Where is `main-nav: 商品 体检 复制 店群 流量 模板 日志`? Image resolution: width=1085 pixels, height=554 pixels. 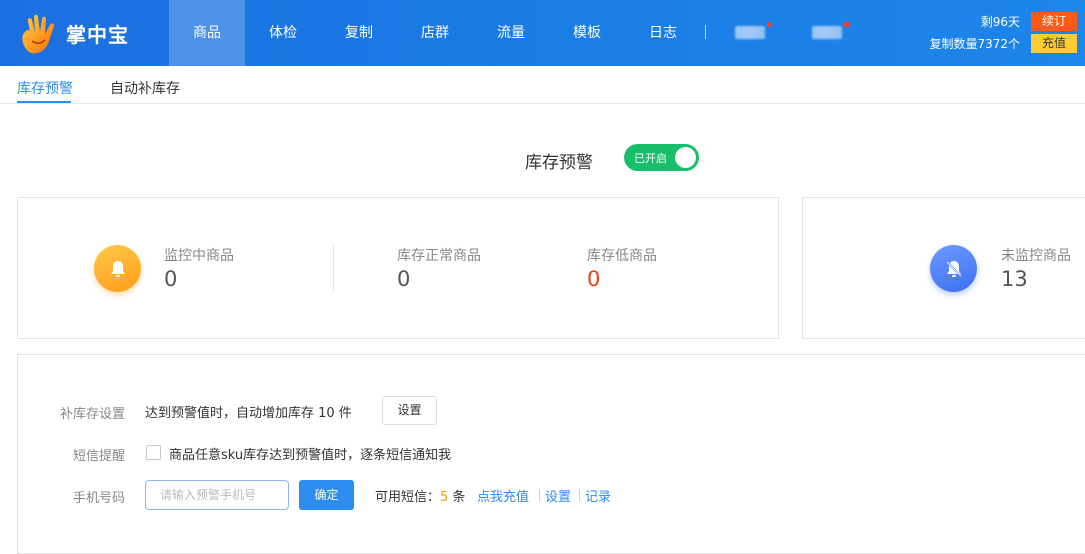
main-nav: 商品 体检 复制 店群 流量 模板 日志 is located at coordinates (435, 33).